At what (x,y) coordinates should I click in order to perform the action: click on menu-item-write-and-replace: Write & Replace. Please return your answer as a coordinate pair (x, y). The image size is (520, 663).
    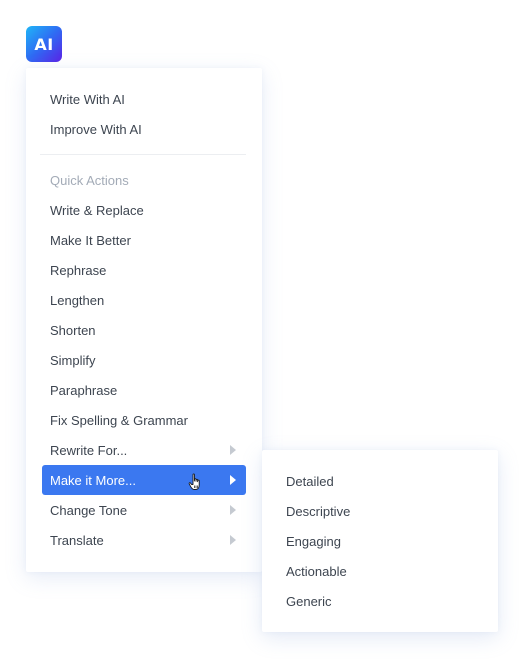
    Looking at the image, I should click on (144, 210).